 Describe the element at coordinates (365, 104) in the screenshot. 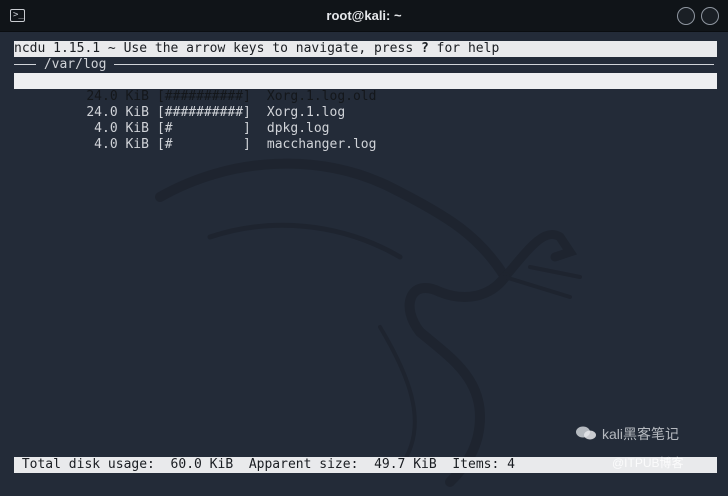

I see `file-row: 24.0 KiB [##########] Xorg.1.log` at that location.